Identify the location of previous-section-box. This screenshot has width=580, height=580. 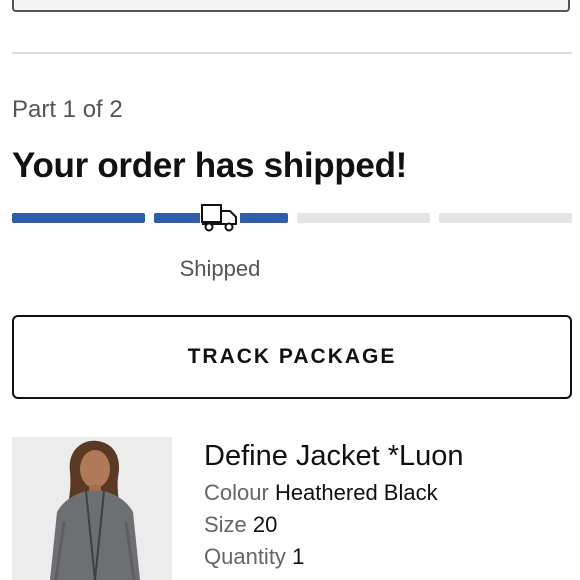
(291, 6).